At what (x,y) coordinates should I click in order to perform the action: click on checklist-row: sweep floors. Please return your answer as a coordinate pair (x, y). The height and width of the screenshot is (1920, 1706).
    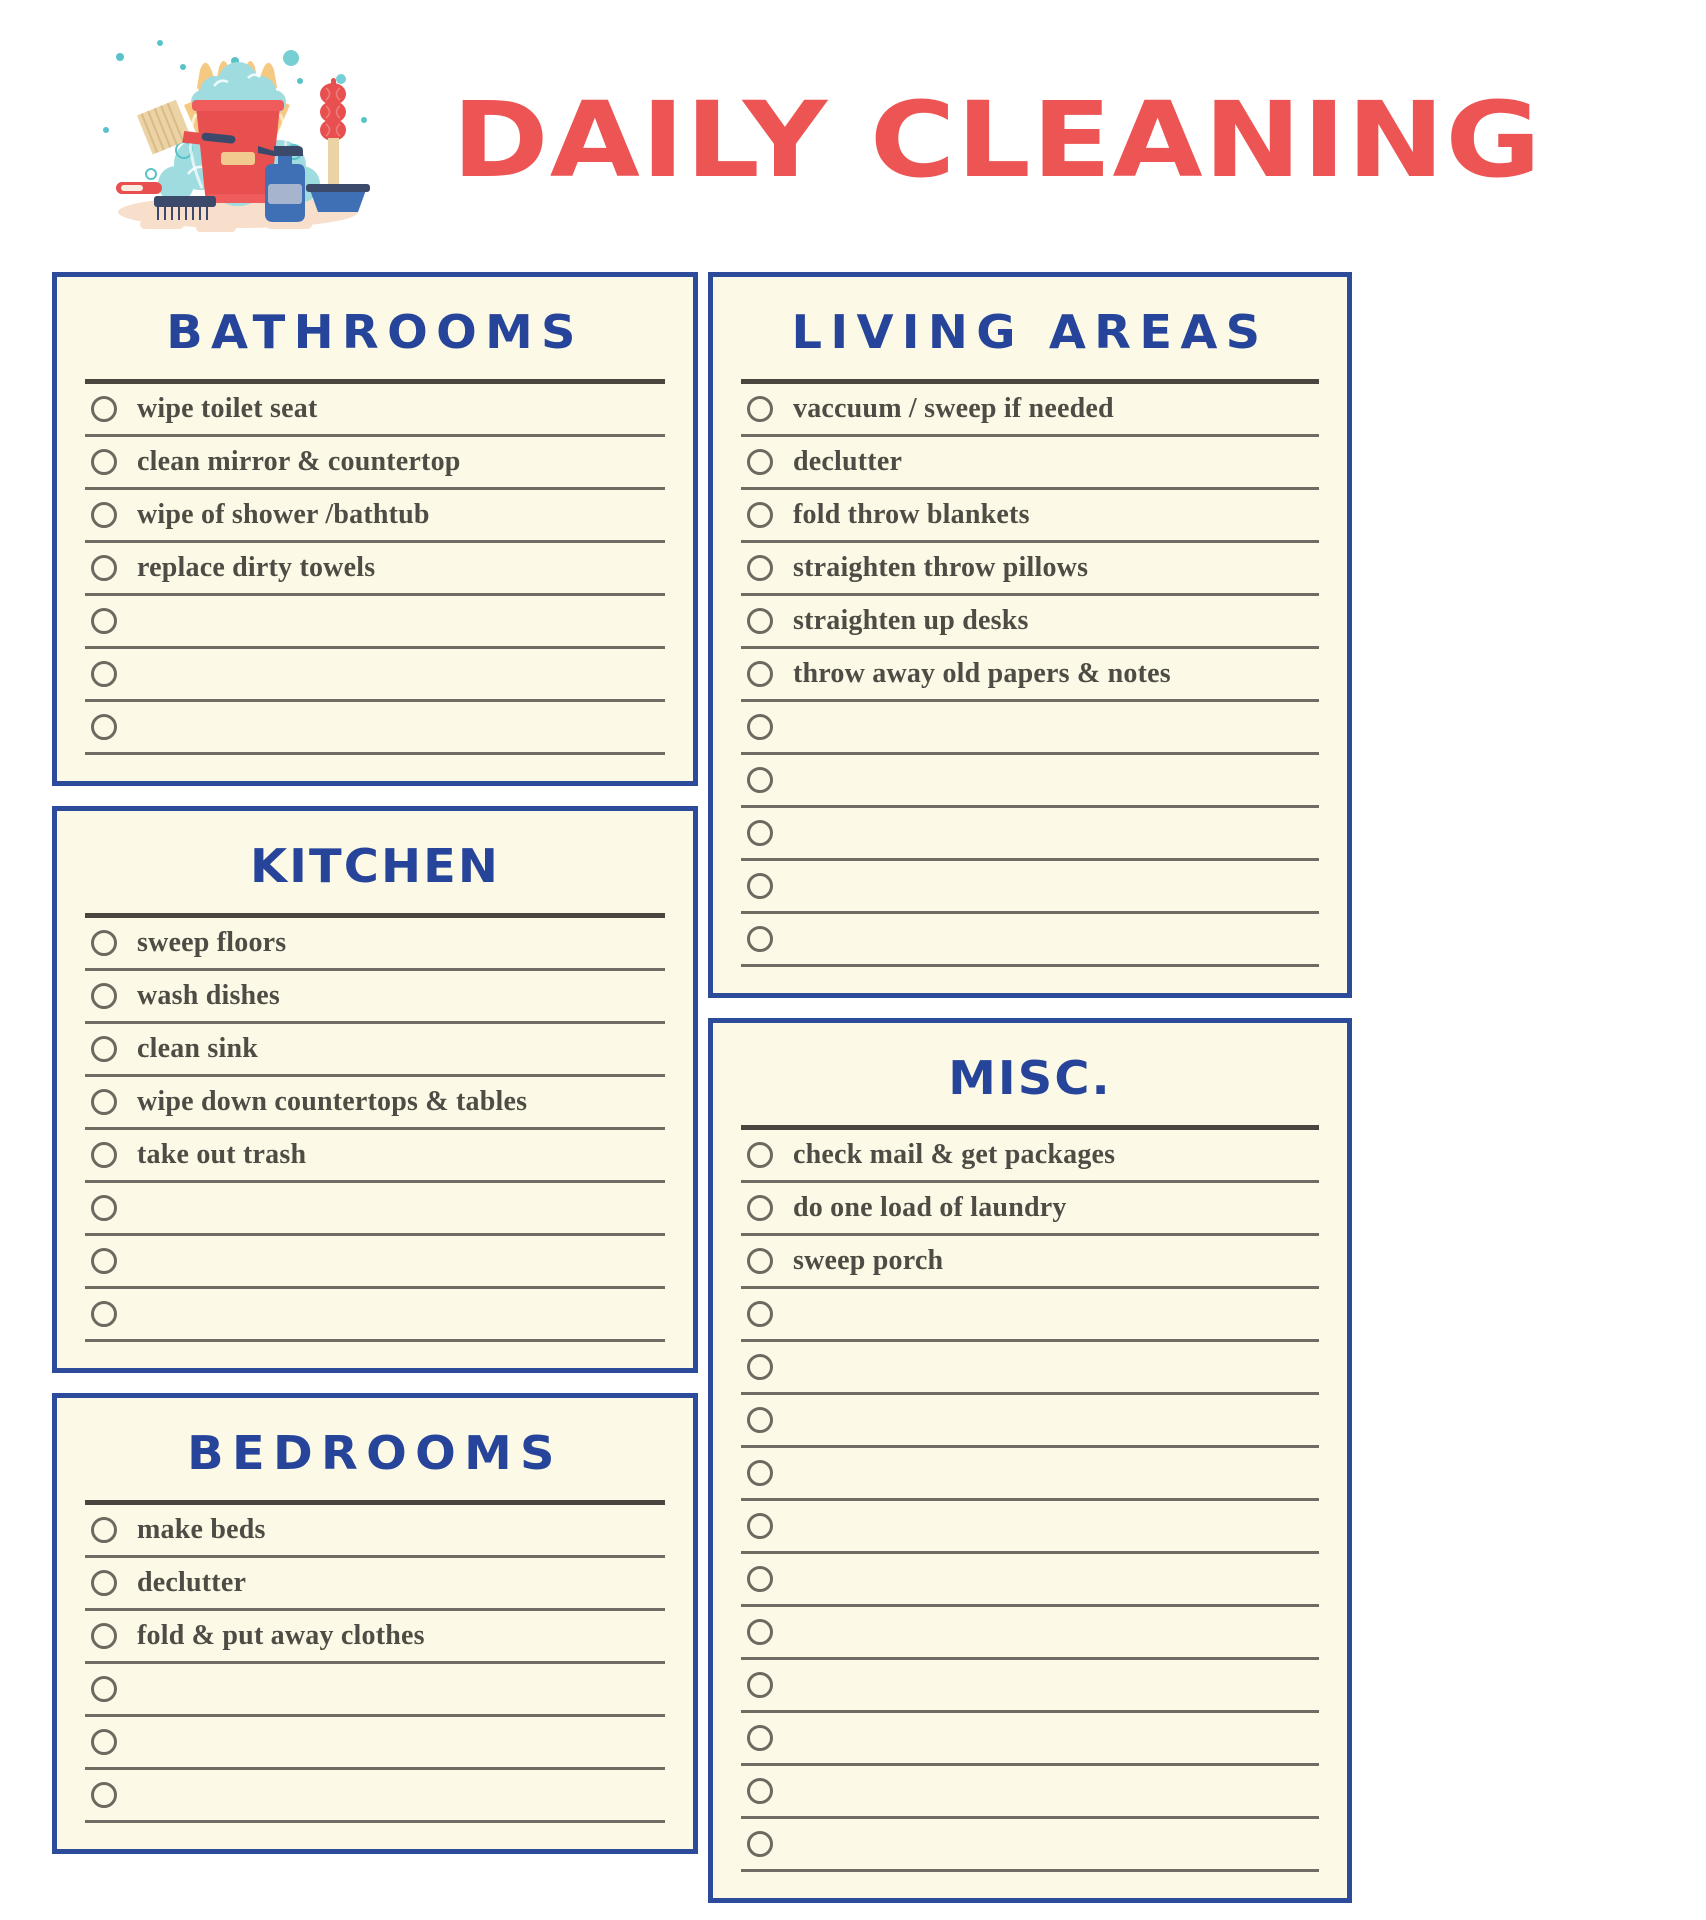
    Looking at the image, I should click on (375, 944).